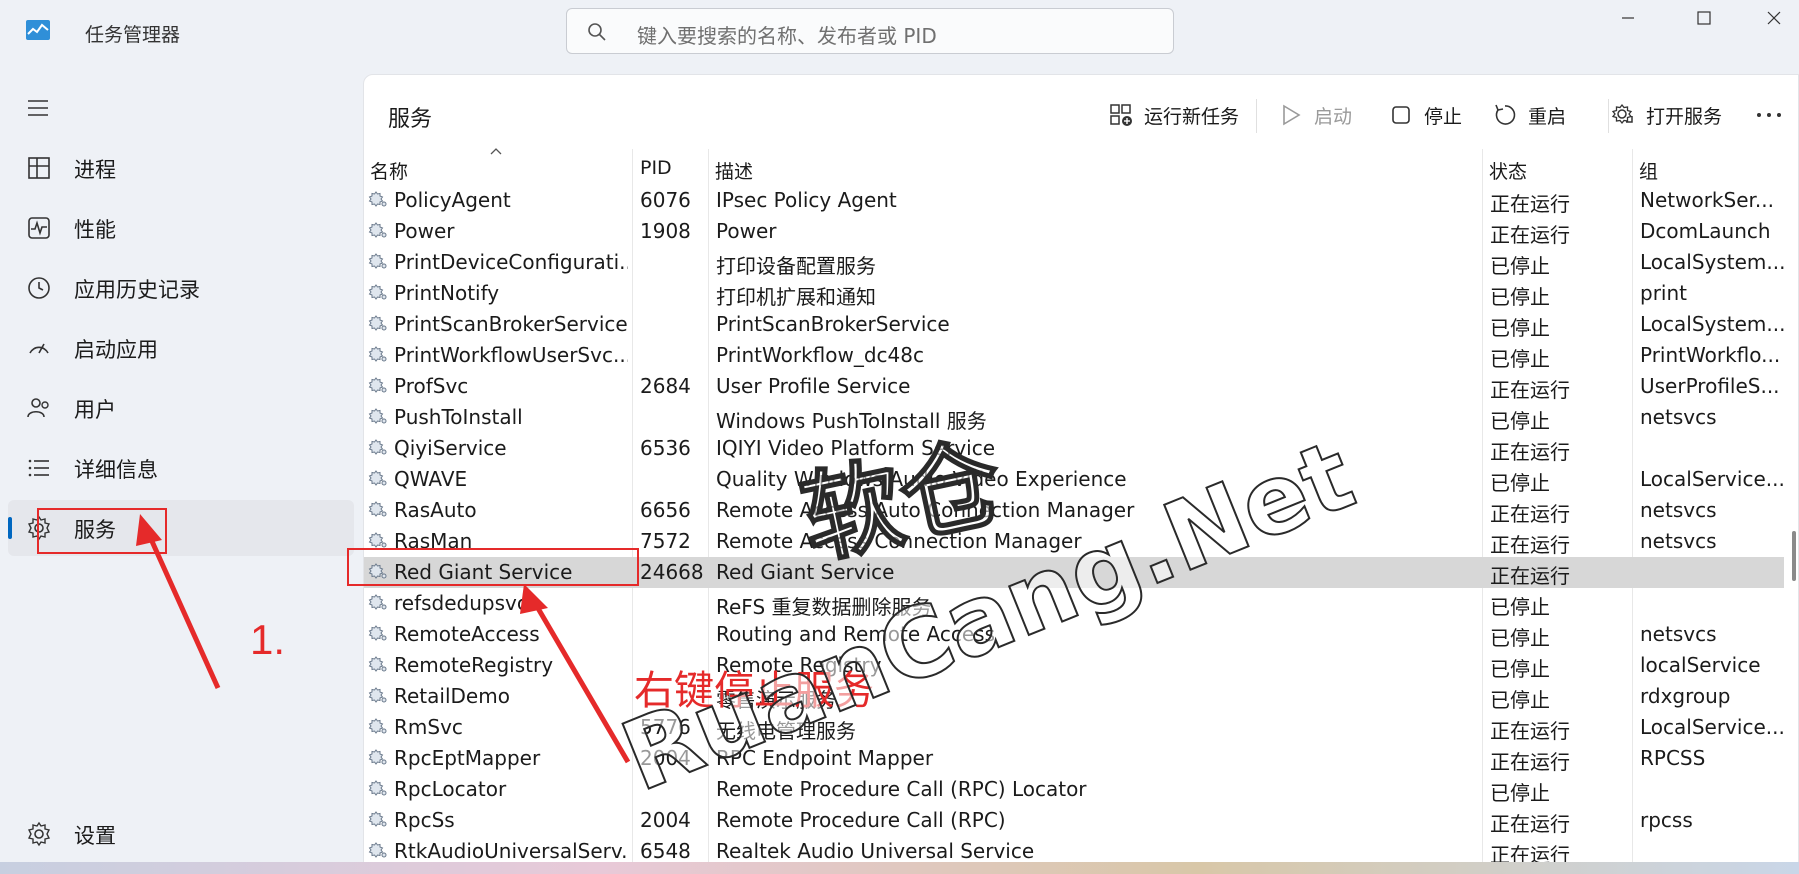  I want to click on close-icon, so click(1774, 19).